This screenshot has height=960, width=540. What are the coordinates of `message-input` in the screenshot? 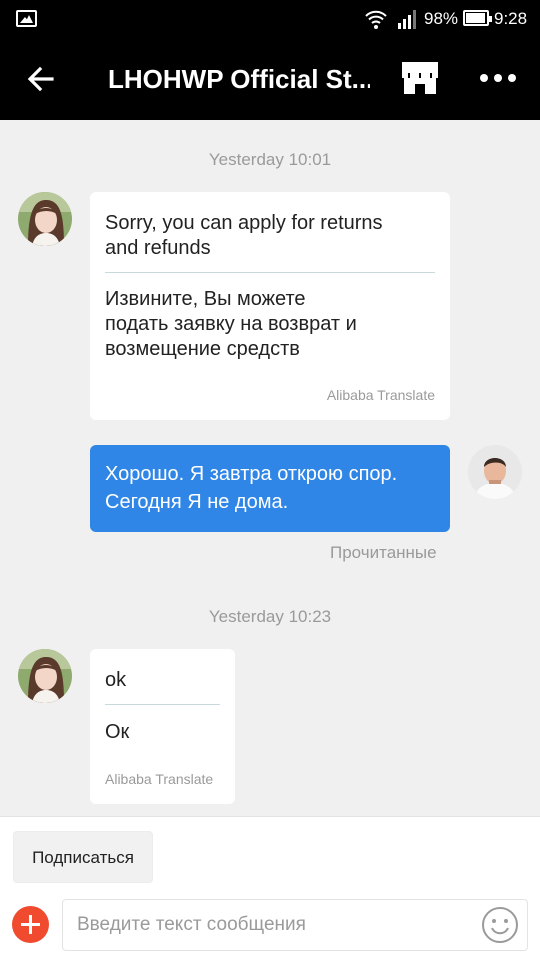 It's located at (295, 925).